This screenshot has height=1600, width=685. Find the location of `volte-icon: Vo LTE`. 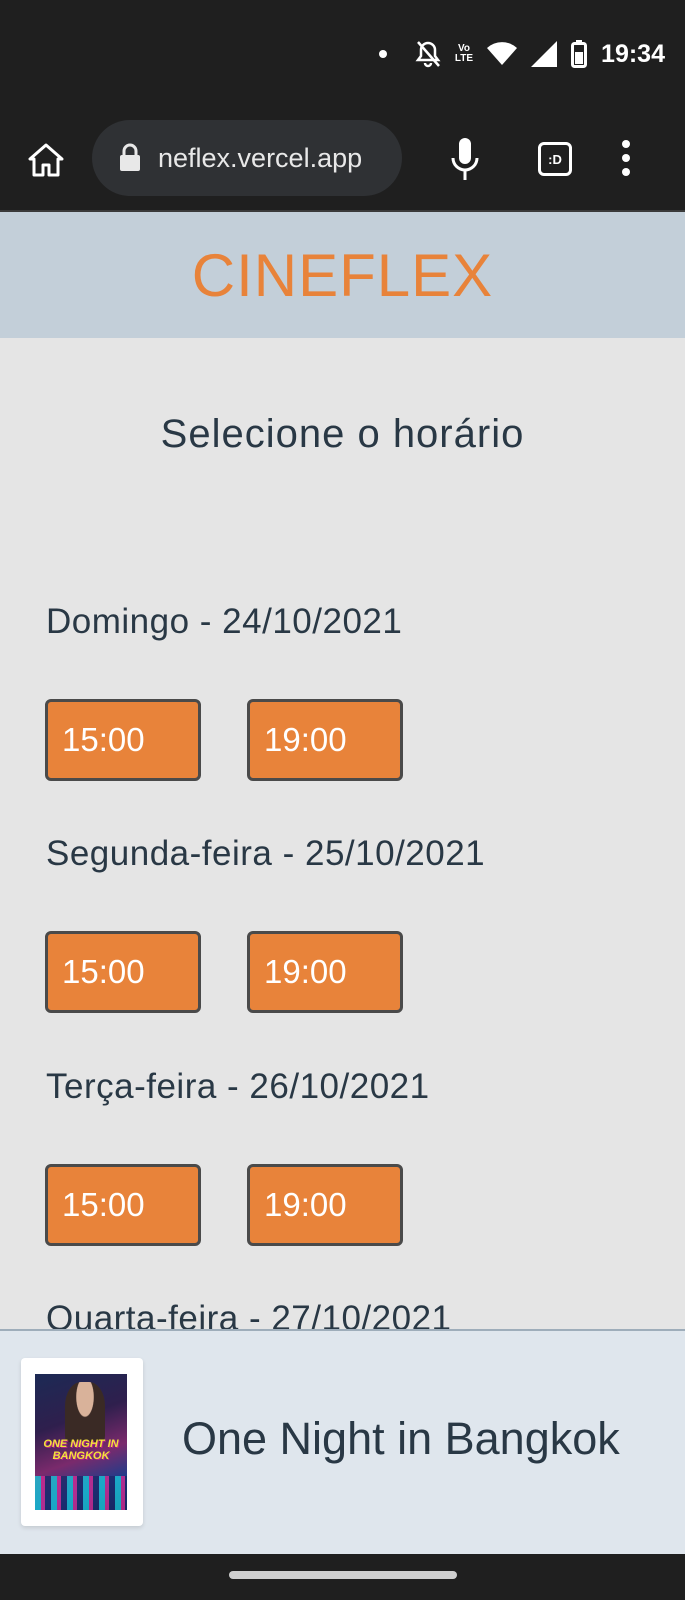

volte-icon: Vo LTE is located at coordinates (464, 54).